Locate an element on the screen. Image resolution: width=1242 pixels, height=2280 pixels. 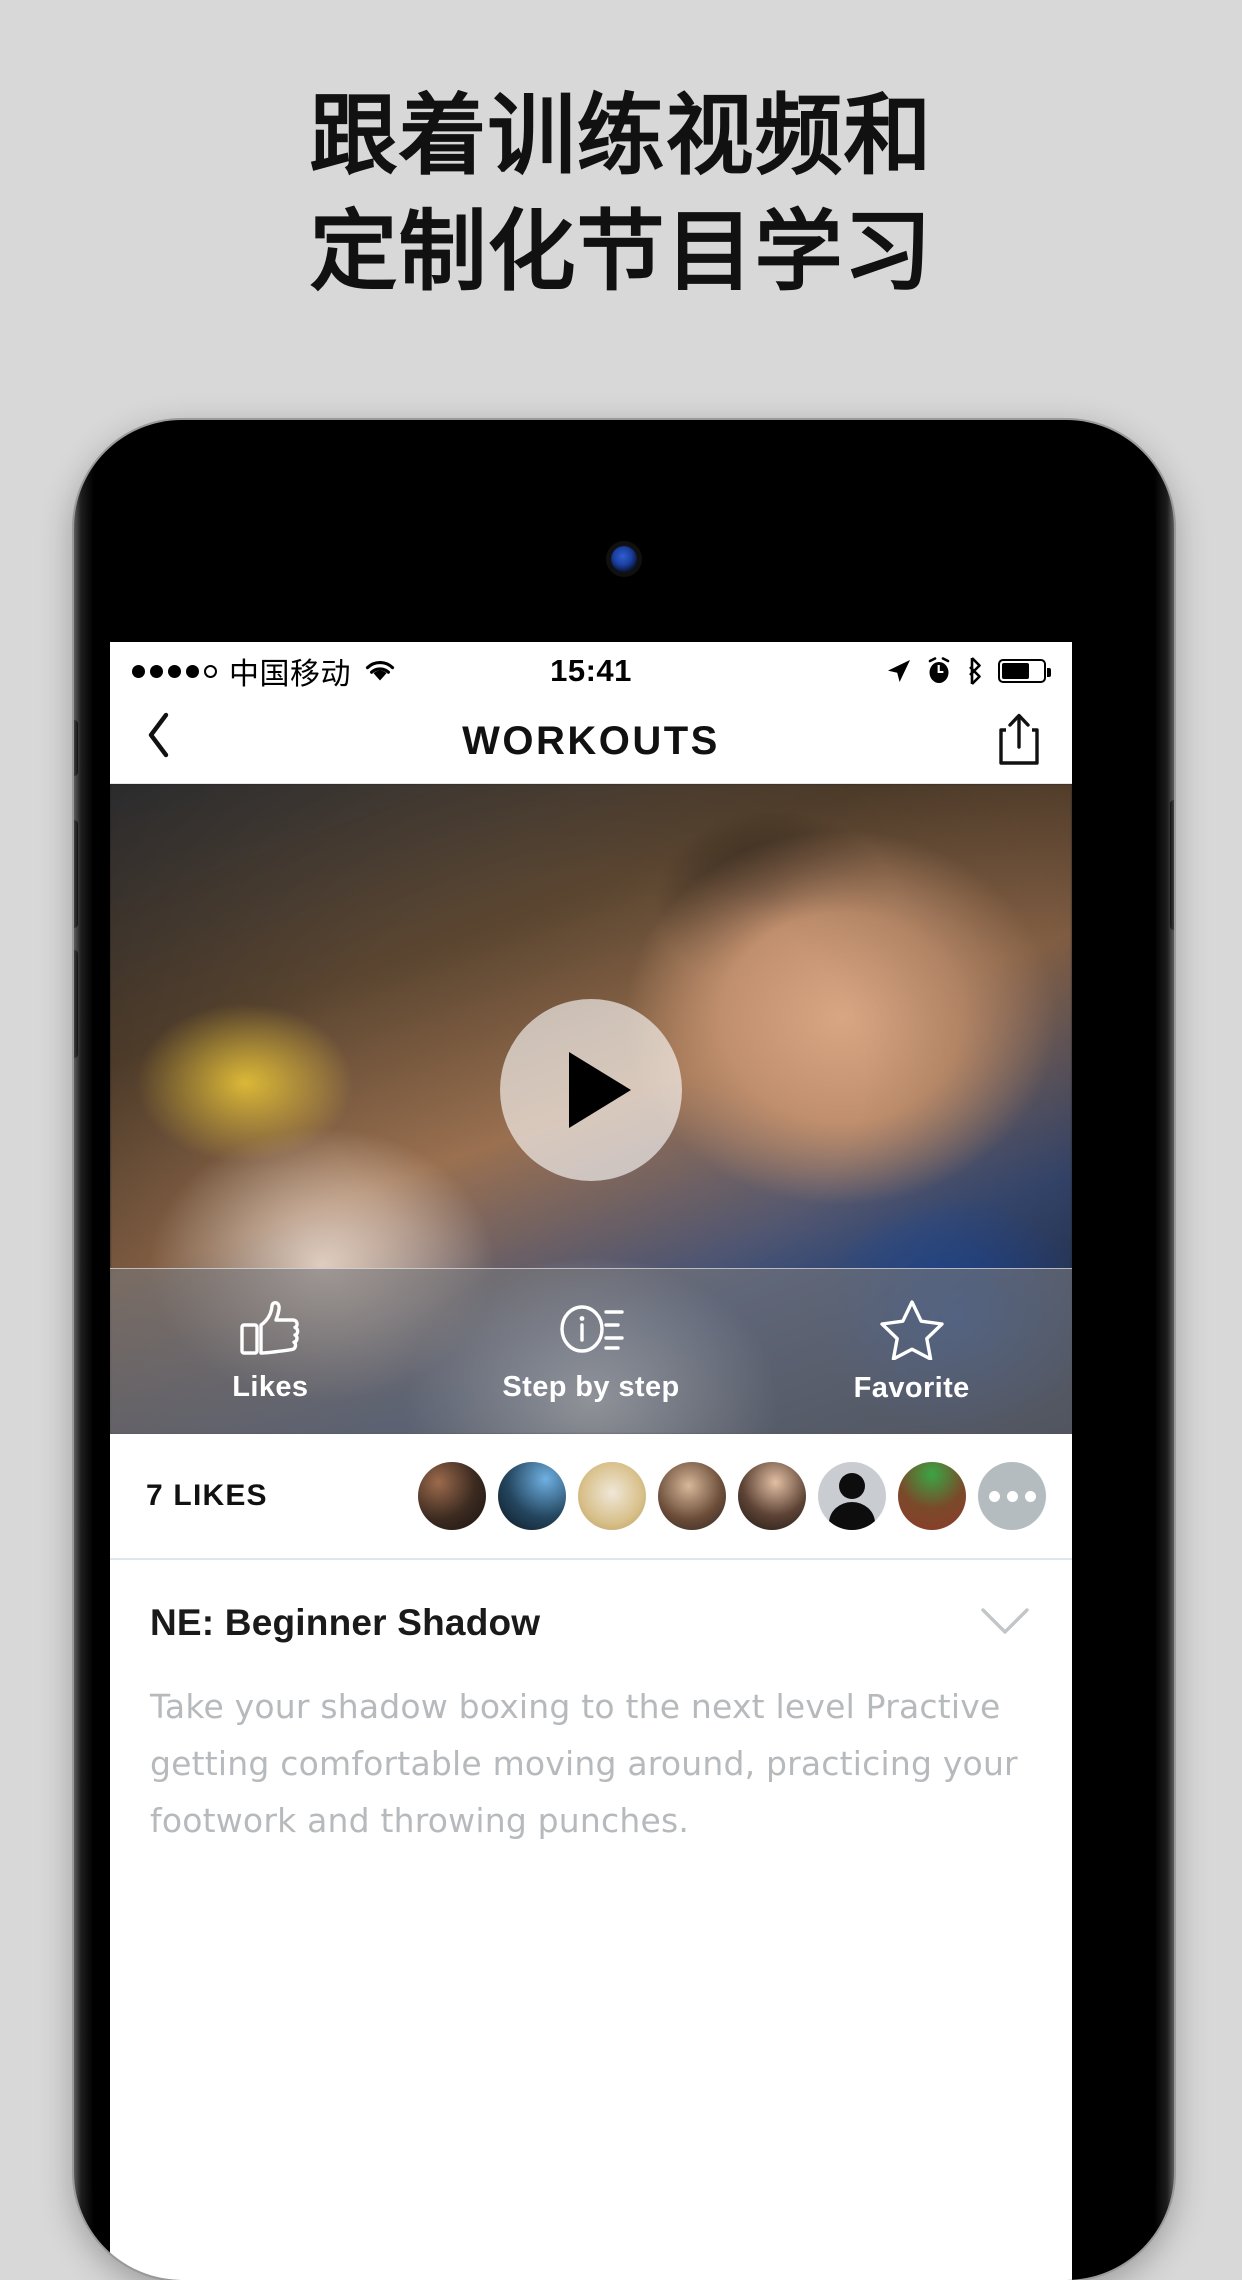
volume-down-button is located at coordinates (76, 1004).